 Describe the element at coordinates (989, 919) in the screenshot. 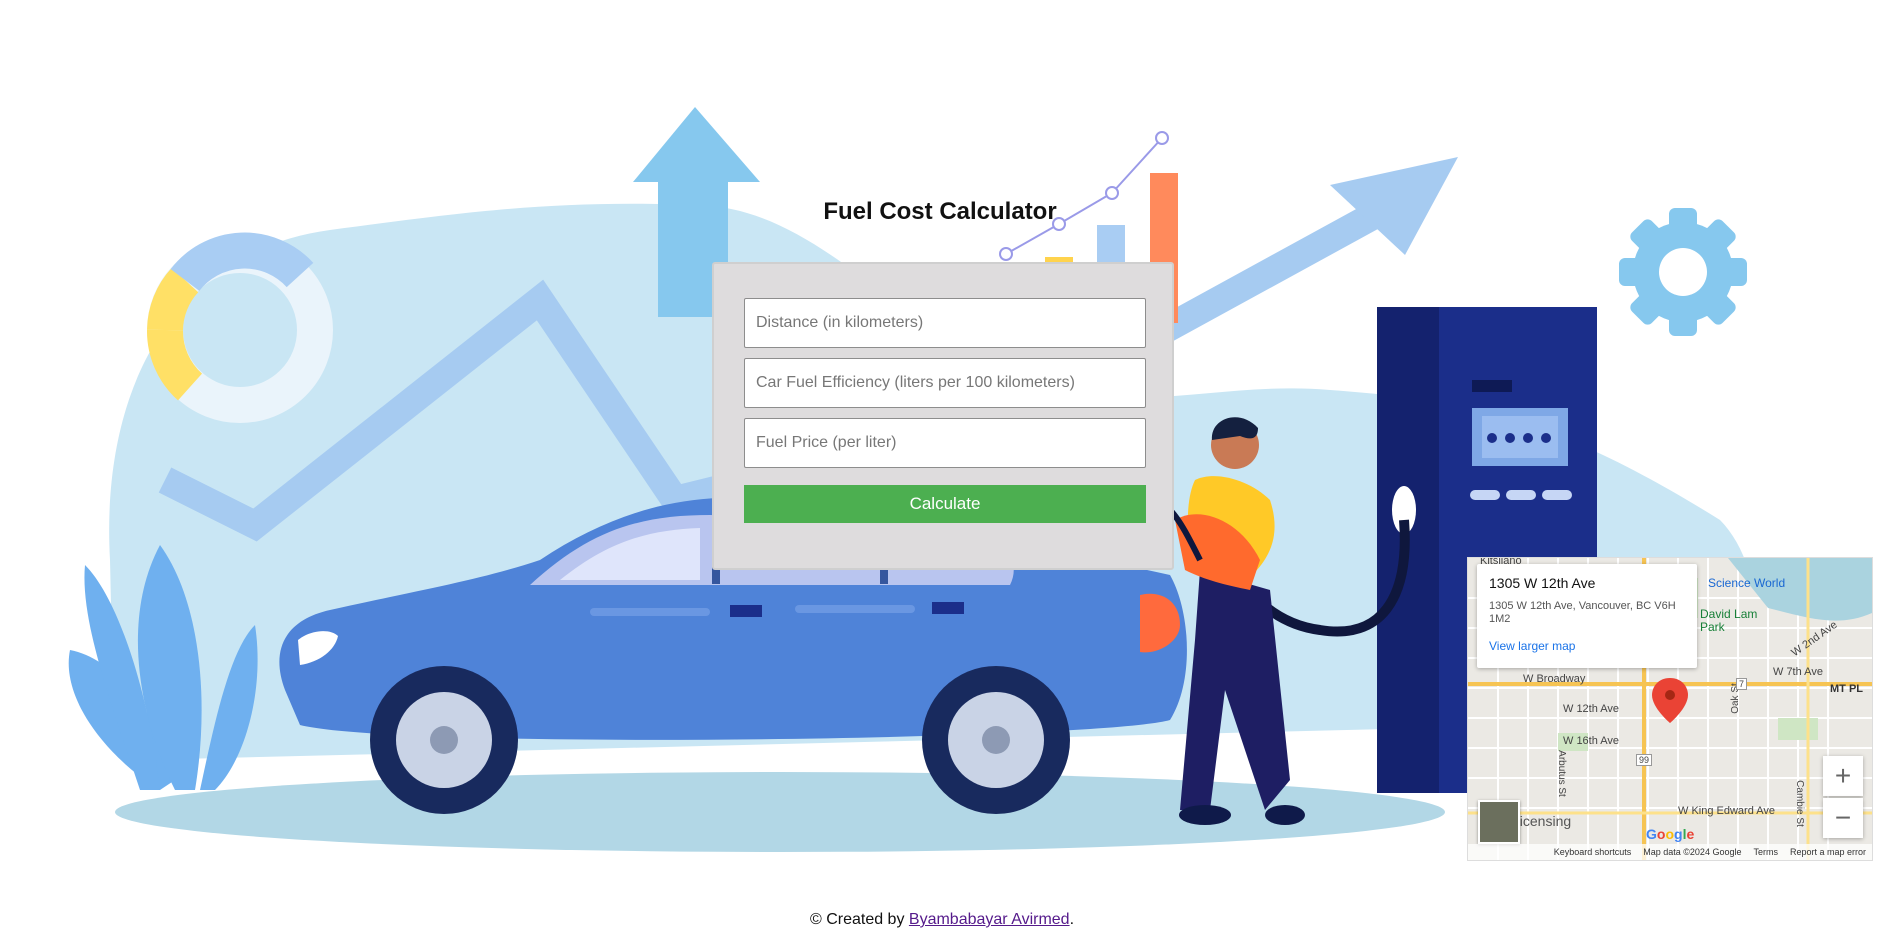

I see `author-link: Byambabayar Avirmed` at that location.